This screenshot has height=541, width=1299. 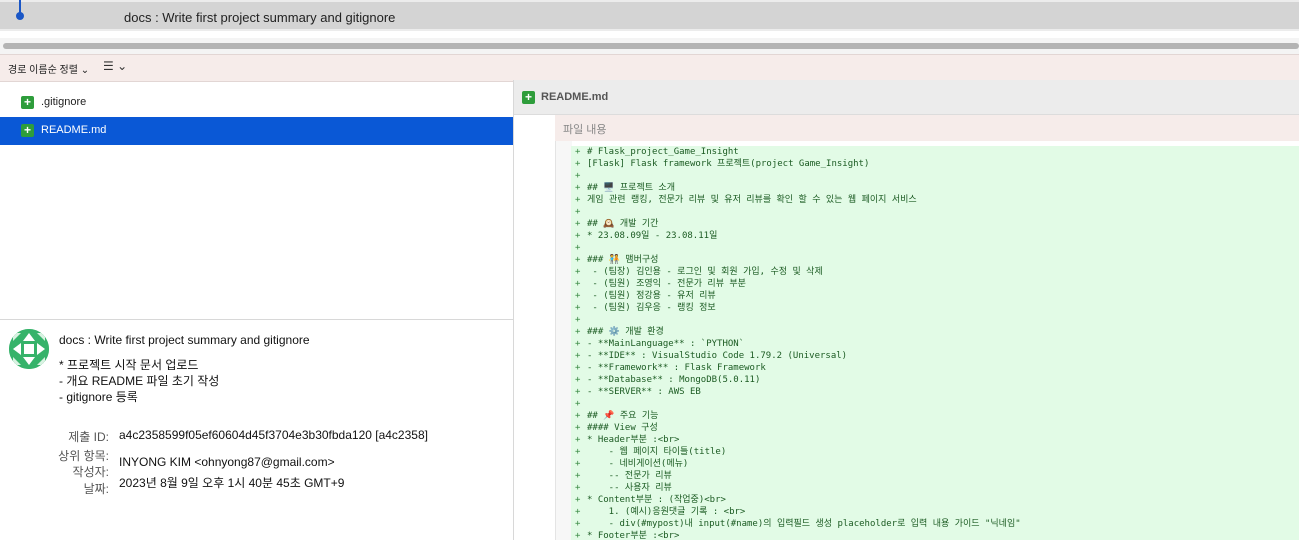 What do you see at coordinates (935, 535) in the screenshot?
I see `diff-line: + * Footer부분 :<br>` at bounding box center [935, 535].